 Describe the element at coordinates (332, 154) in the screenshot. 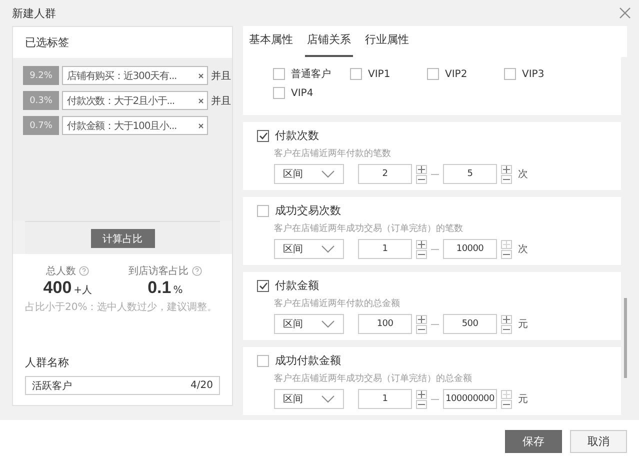

I see `filter-description: 客户在店铺近两年付款的笔数` at that location.